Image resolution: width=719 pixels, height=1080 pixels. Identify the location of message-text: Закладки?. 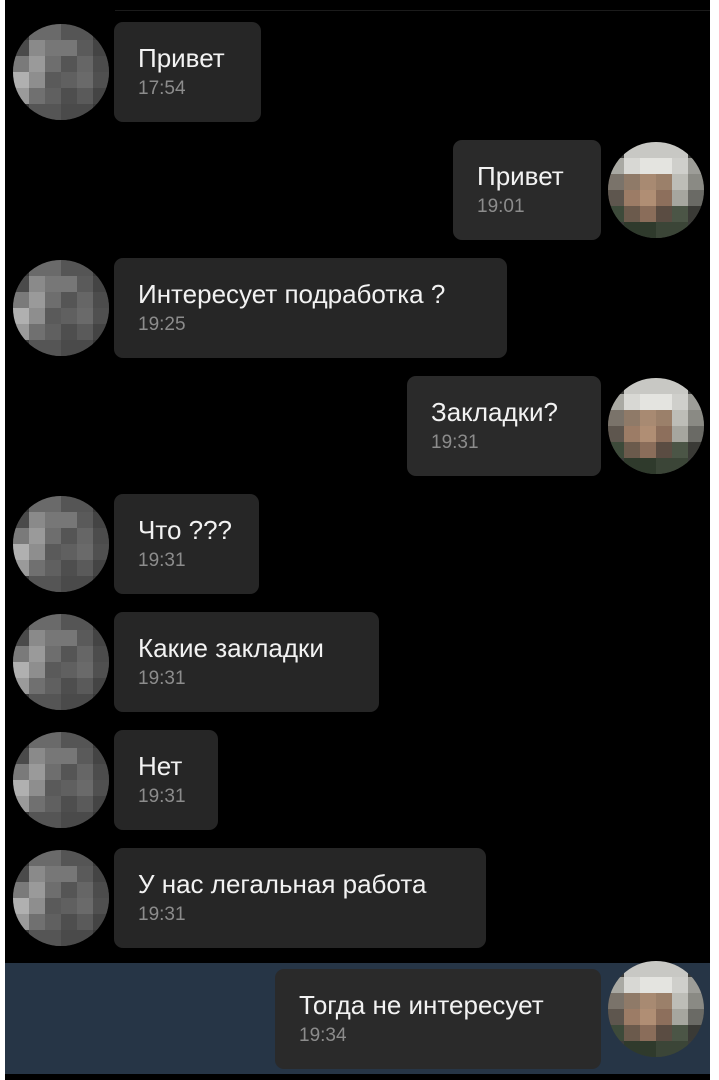
(494, 412).